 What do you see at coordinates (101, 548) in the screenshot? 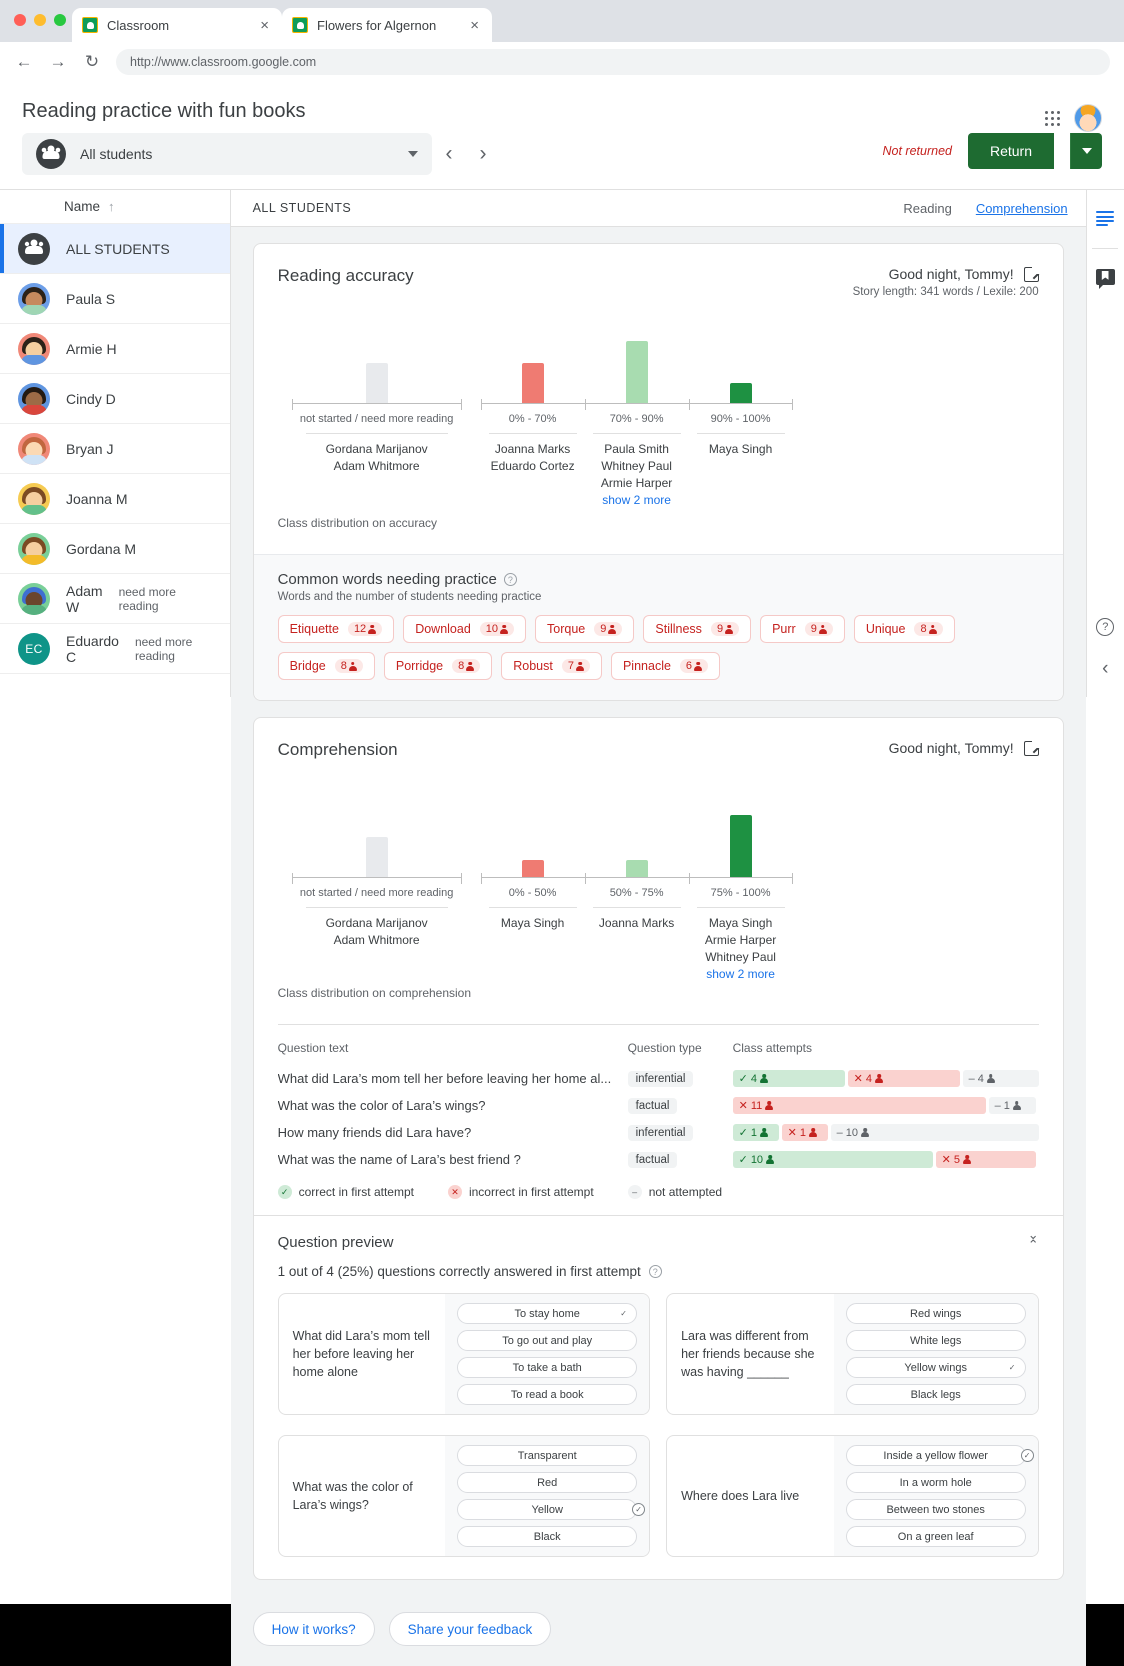
I see `list-item-label: Gordana M` at bounding box center [101, 548].